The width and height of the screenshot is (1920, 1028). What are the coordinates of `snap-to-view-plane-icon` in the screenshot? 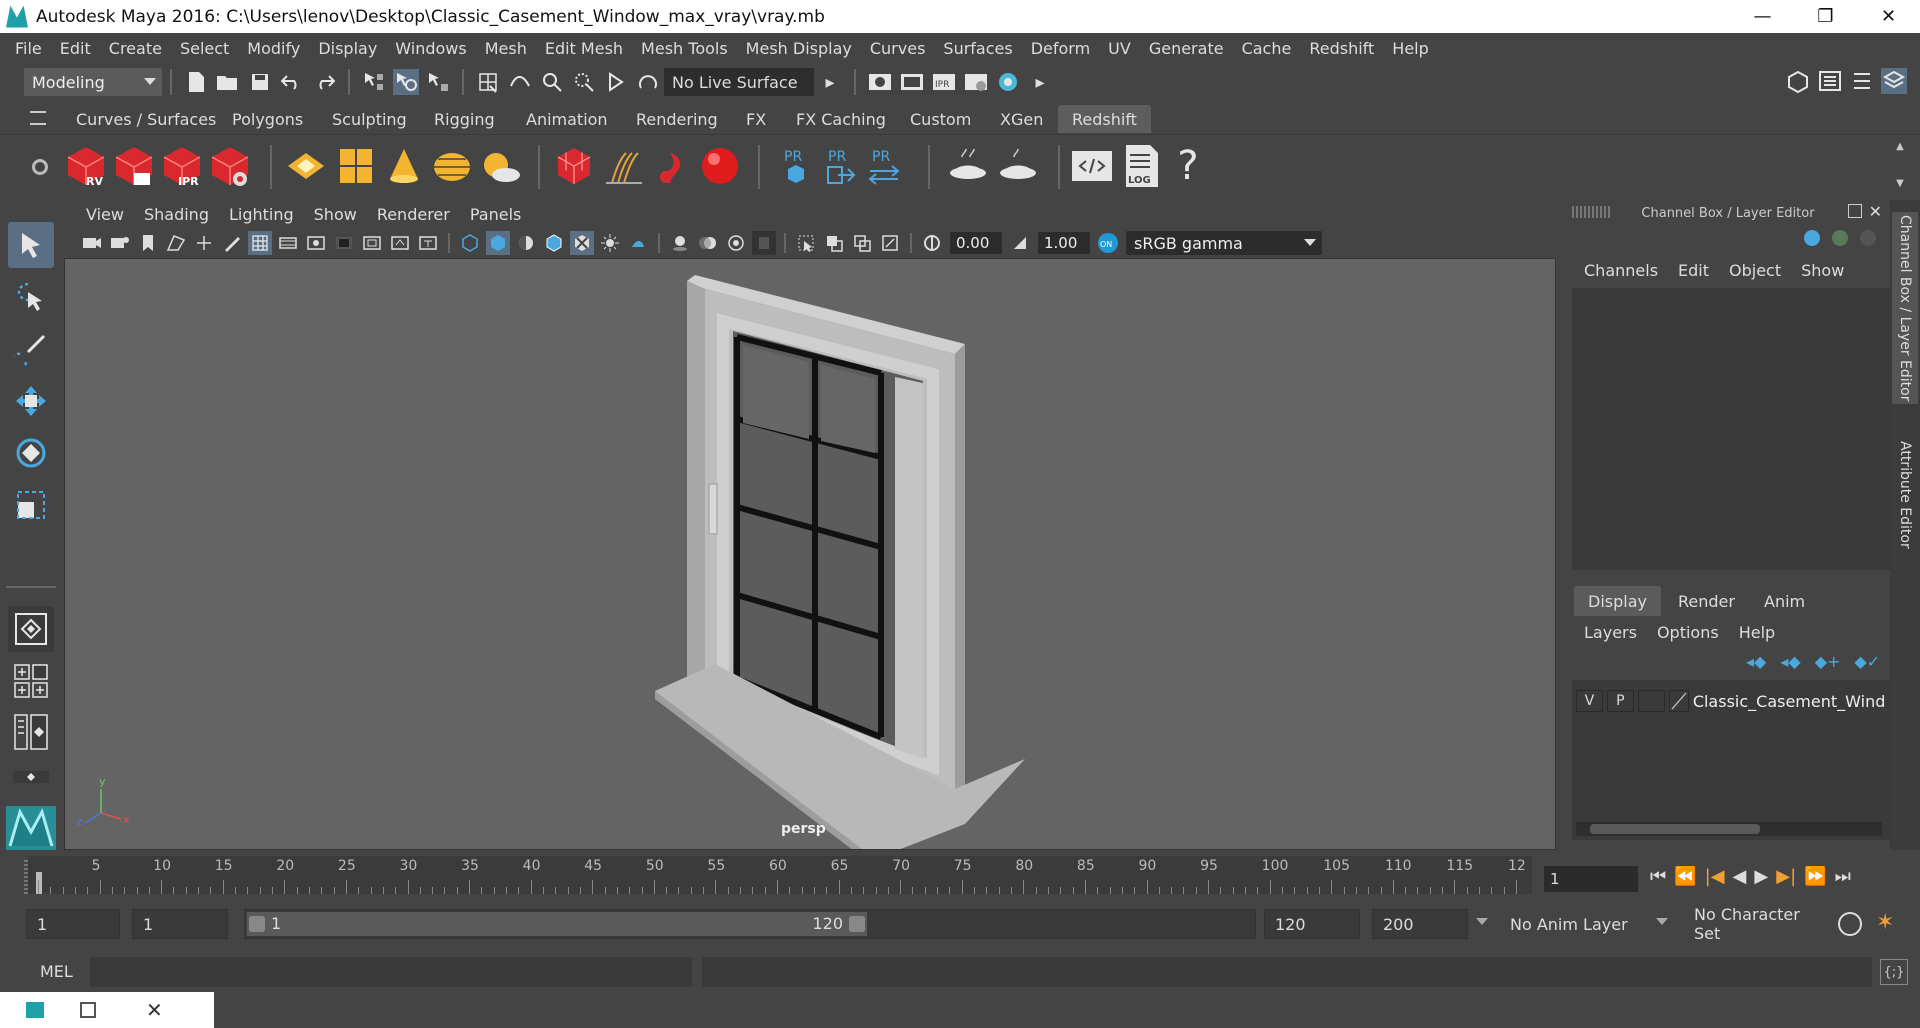 It's located at (584, 82).